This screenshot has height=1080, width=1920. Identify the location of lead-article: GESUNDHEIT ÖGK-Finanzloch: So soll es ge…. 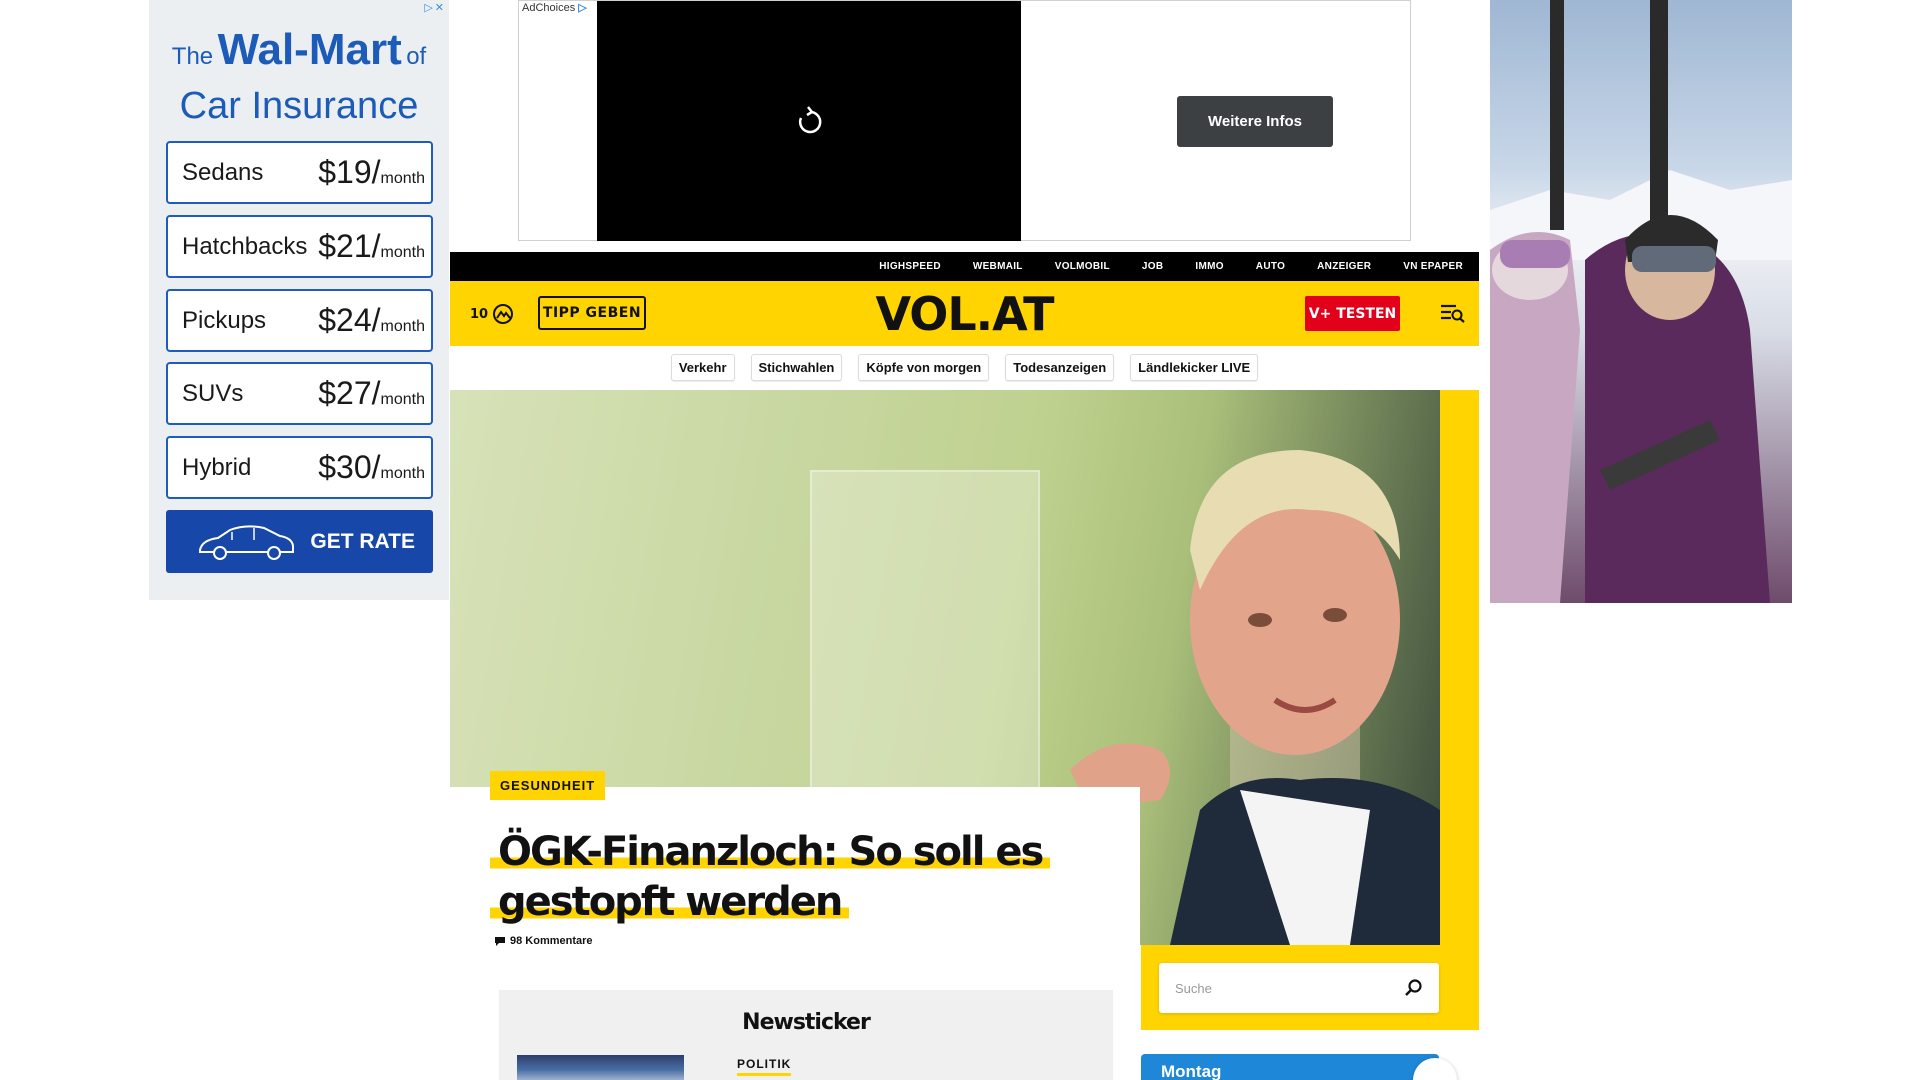
(795, 869).